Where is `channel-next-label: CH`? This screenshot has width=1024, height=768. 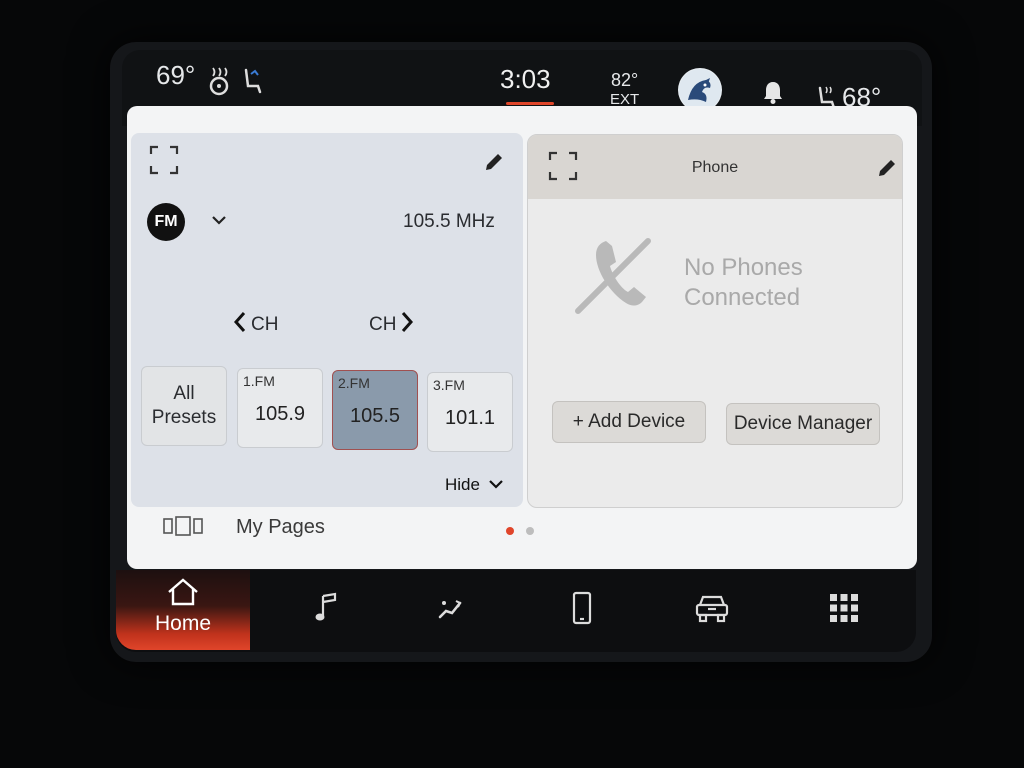
channel-next-label: CH is located at coordinates (383, 324).